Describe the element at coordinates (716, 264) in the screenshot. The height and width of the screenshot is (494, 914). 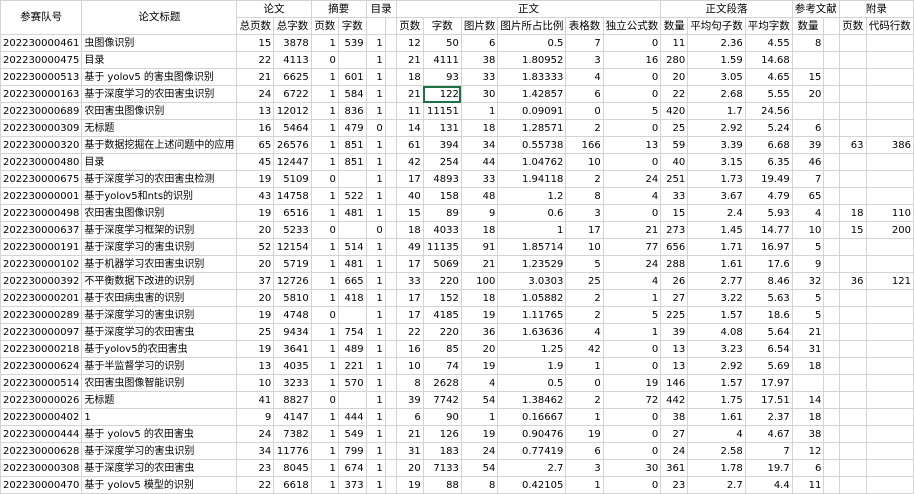
I see `data-cell: 1.61` at that location.